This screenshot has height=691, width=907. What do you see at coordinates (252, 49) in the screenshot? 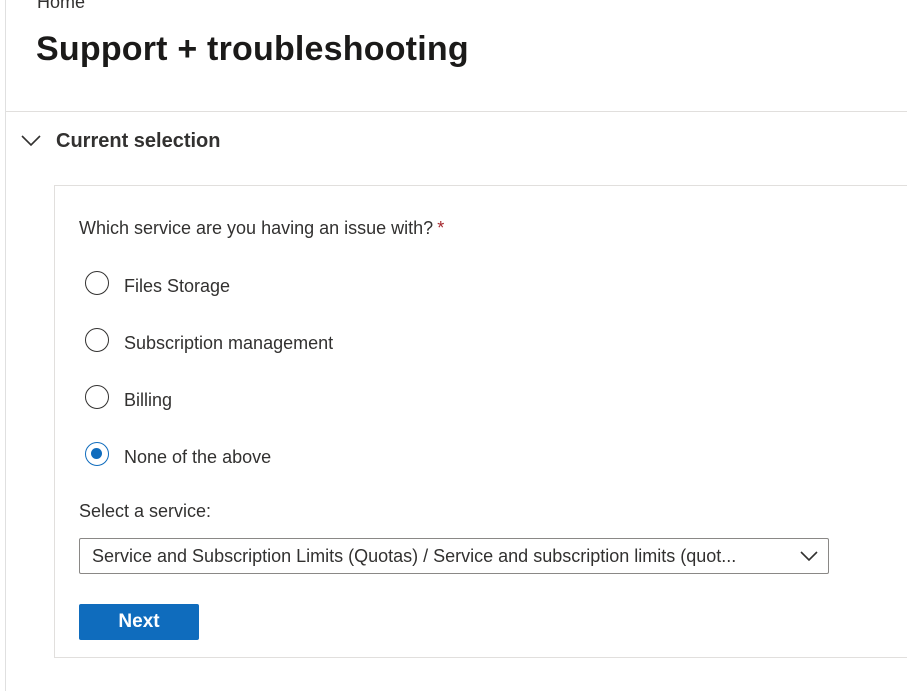
I see `page-title: Support + troubleshooting` at bounding box center [252, 49].